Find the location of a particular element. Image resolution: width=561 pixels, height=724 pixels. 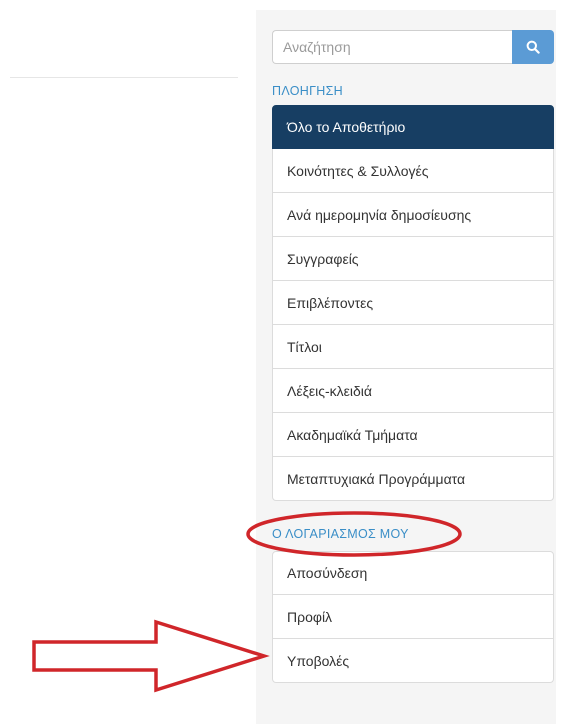

annotation-arrow is located at coordinates (151, 656).